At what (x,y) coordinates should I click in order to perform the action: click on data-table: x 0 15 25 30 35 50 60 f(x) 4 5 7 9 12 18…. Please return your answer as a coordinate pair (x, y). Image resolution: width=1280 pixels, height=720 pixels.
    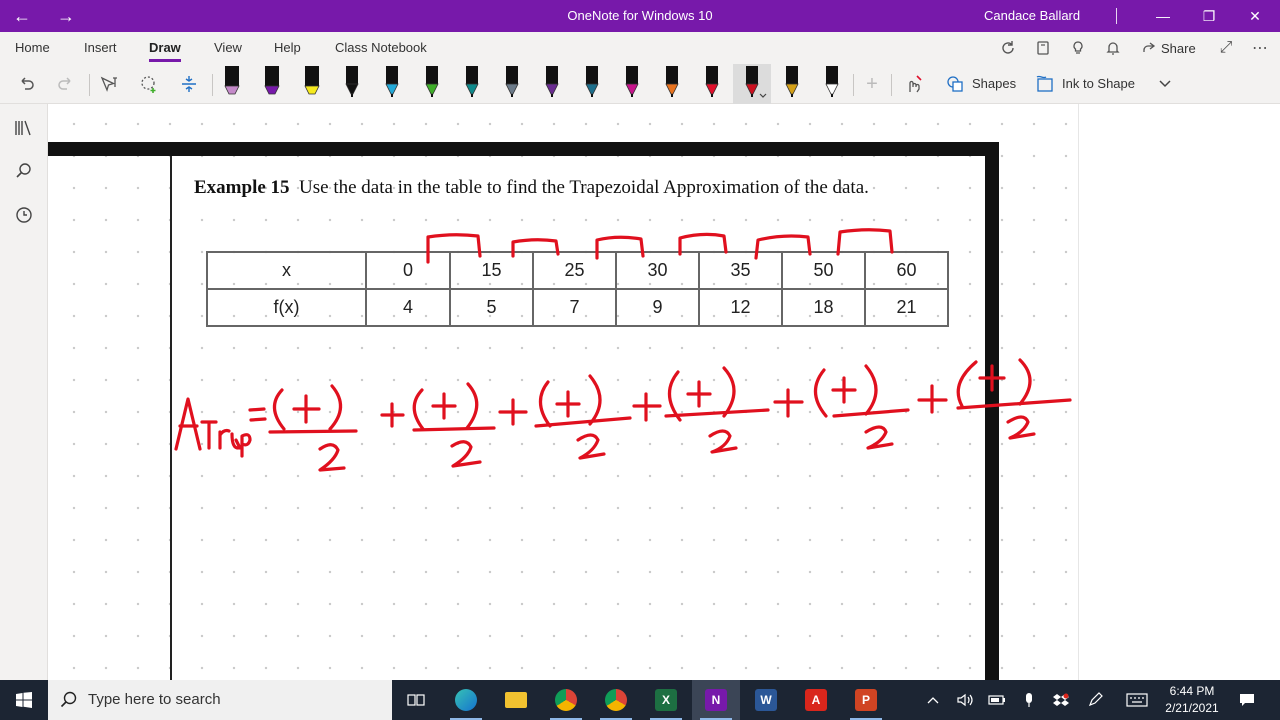
    Looking at the image, I should click on (577, 289).